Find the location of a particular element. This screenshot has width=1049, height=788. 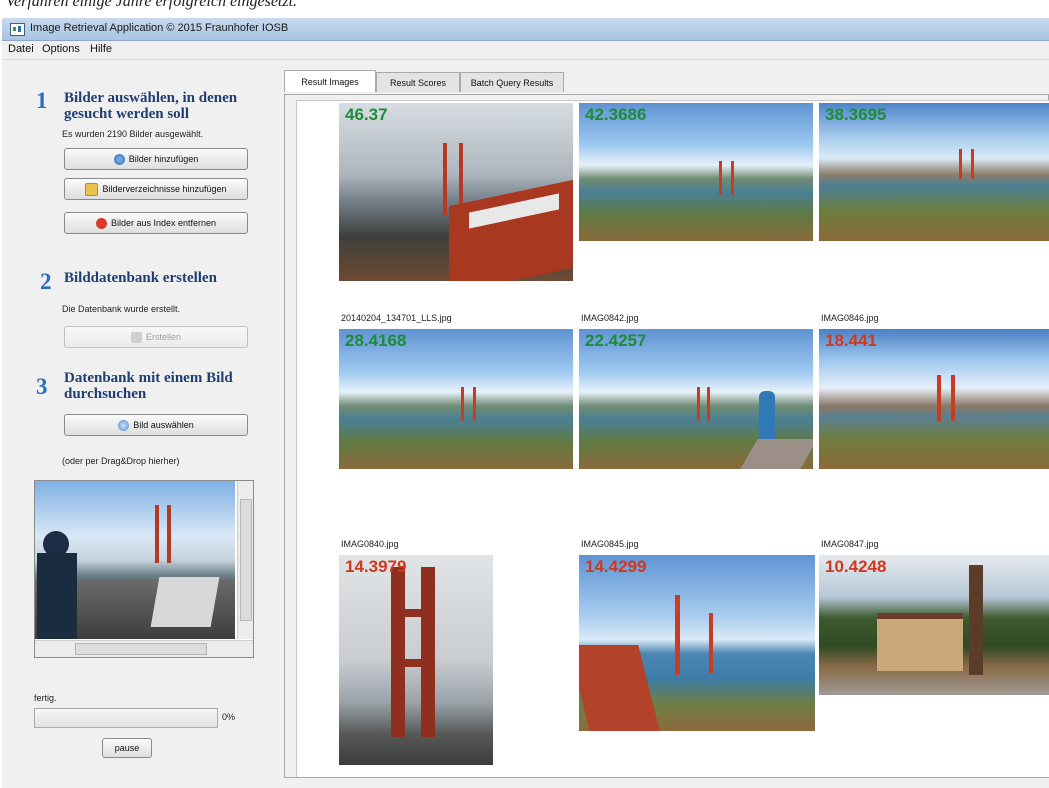

step2-number: 2 is located at coordinates (46, 281).